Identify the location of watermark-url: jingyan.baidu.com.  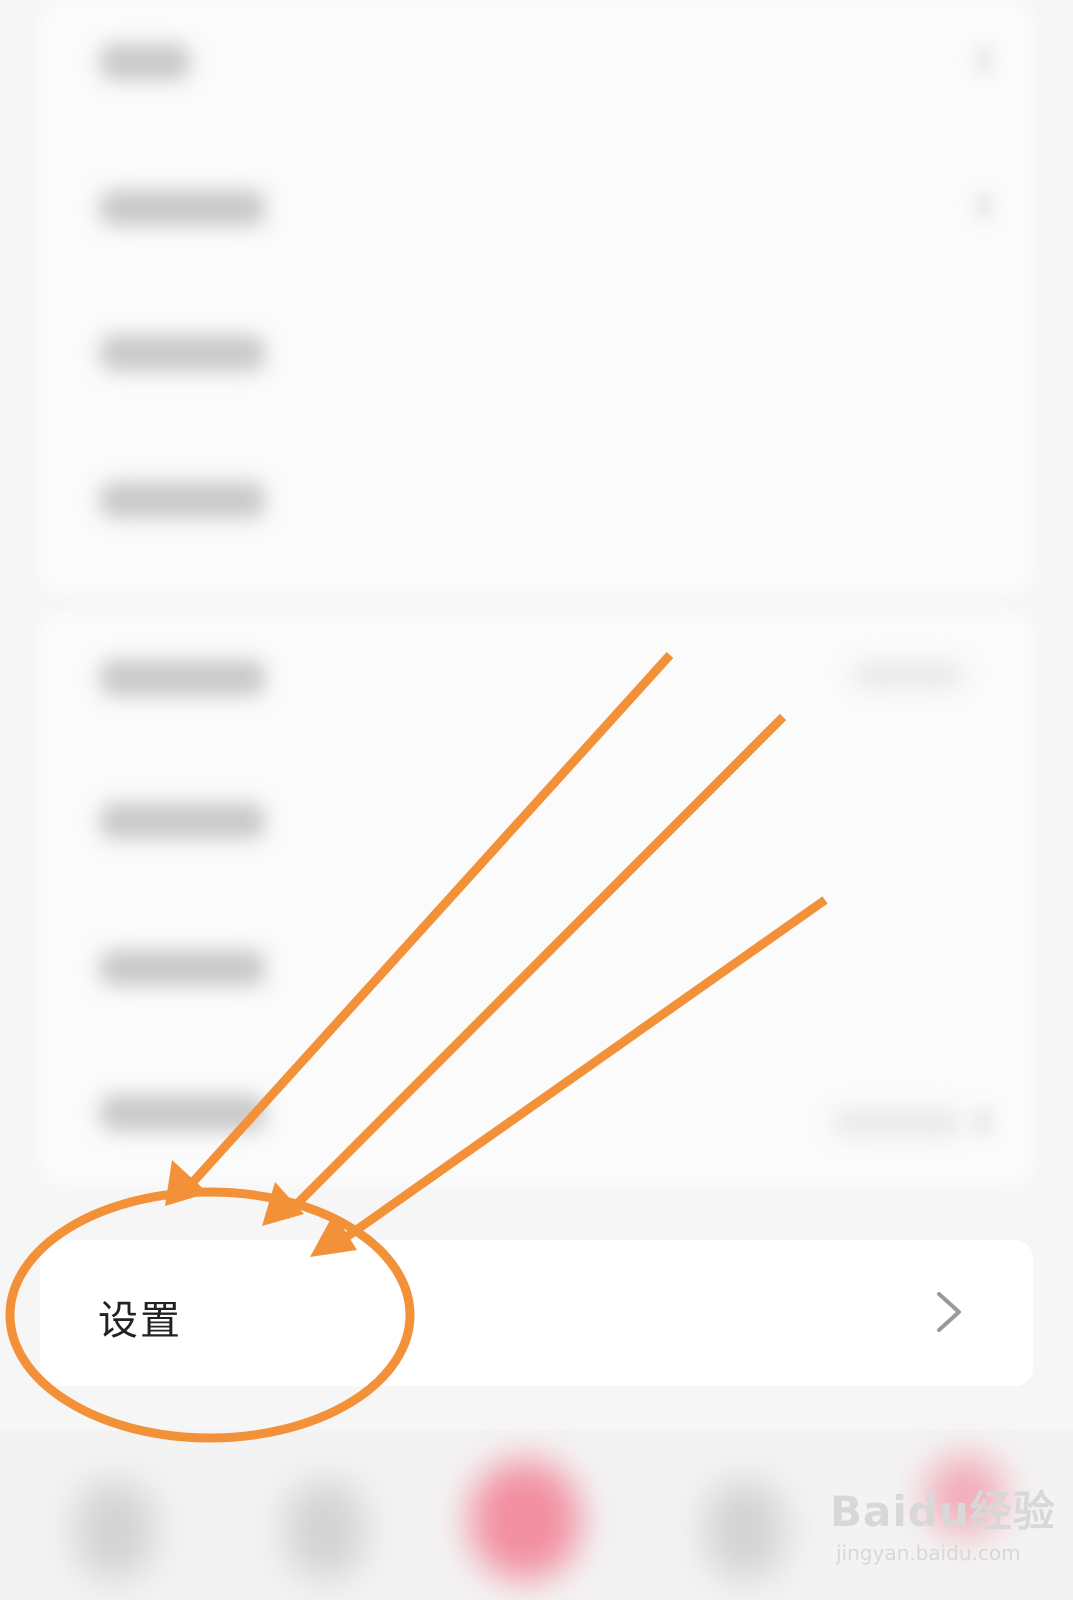
(928, 1553).